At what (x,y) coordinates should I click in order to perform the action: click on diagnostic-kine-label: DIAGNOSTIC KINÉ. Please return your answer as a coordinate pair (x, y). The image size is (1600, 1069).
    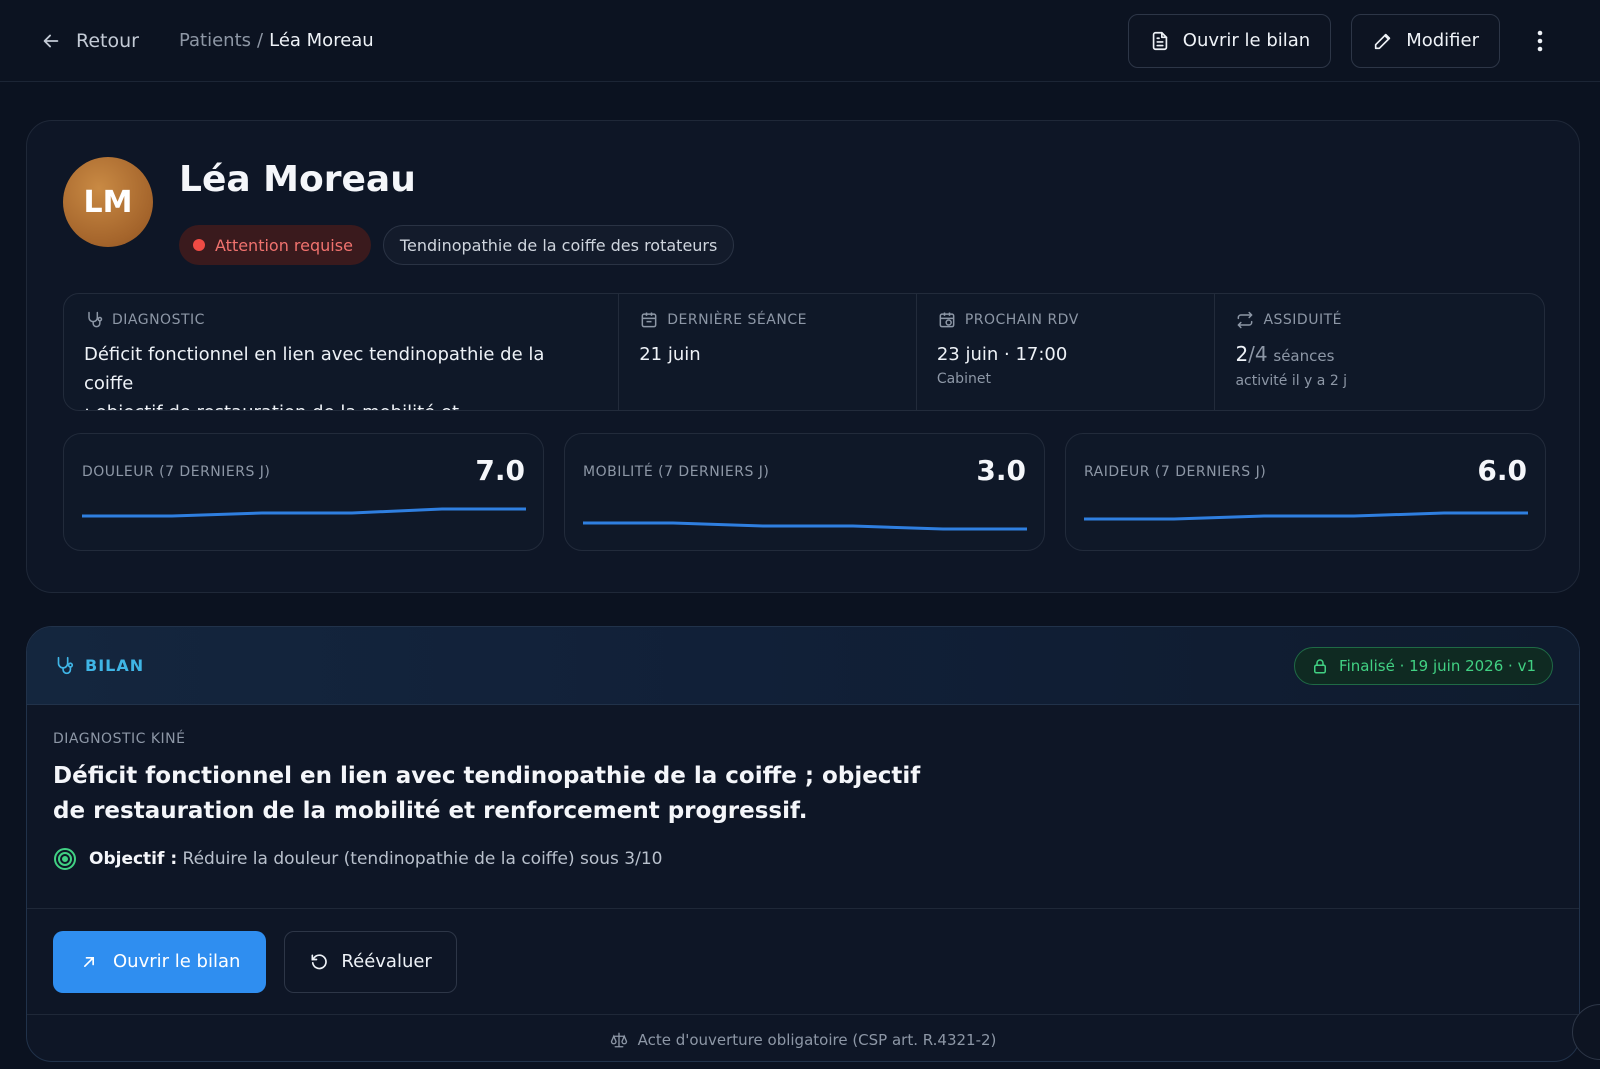
    Looking at the image, I should click on (119, 739).